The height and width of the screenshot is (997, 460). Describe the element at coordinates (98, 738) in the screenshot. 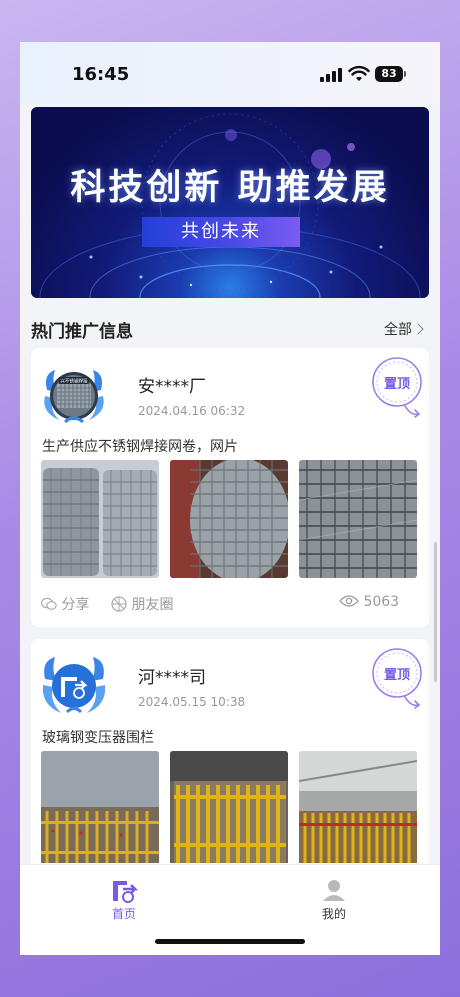

I see `post-description: 玻璃钢变压器围栏` at that location.